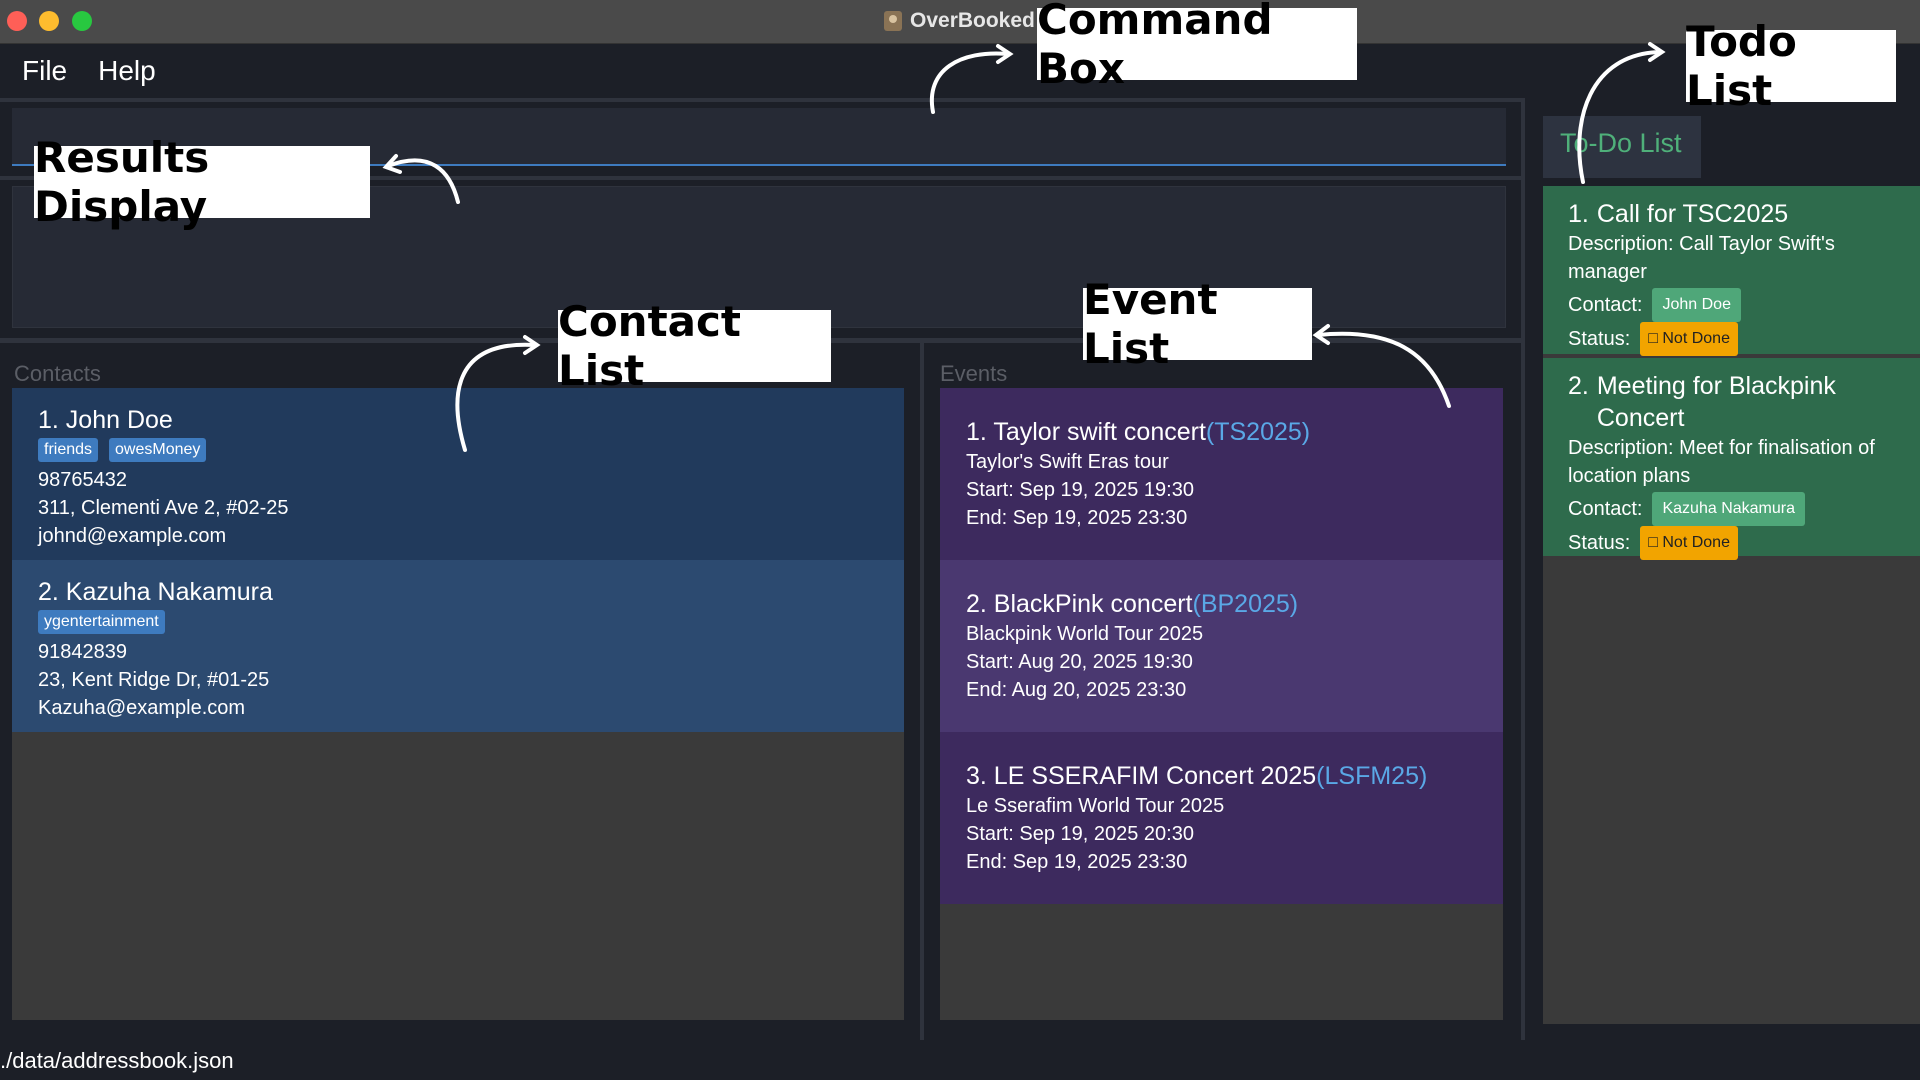  Describe the element at coordinates (1578, 214) in the screenshot. I see `todo-number: 1.` at that location.